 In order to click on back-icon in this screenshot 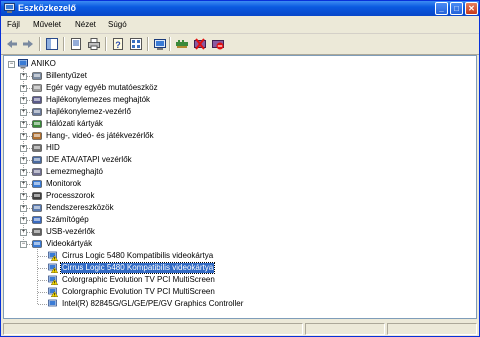, I will do `click(12, 44)`.